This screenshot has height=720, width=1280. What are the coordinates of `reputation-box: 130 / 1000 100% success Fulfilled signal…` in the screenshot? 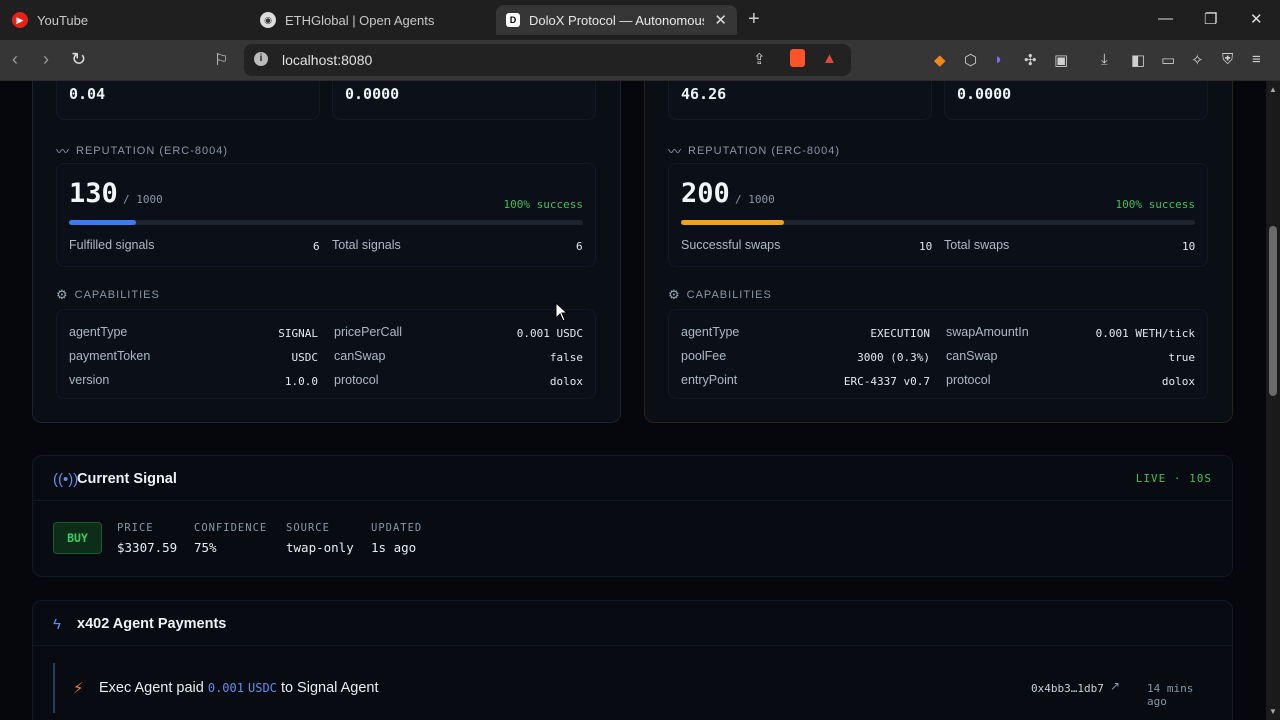 It's located at (326, 215).